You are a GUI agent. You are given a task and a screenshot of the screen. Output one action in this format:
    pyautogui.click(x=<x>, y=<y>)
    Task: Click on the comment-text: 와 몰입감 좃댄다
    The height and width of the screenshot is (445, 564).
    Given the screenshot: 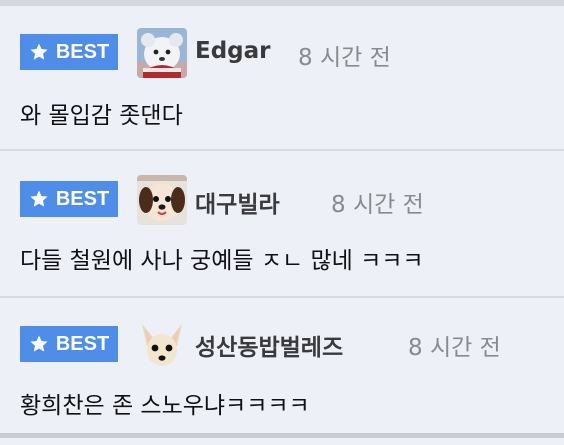 What is the action you would take?
    pyautogui.click(x=101, y=116)
    